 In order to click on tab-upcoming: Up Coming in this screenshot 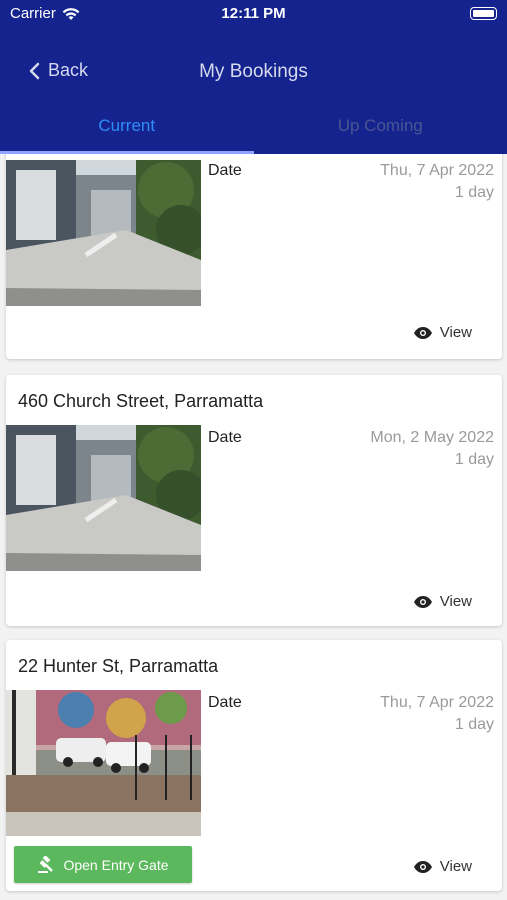, I will do `click(380, 125)`.